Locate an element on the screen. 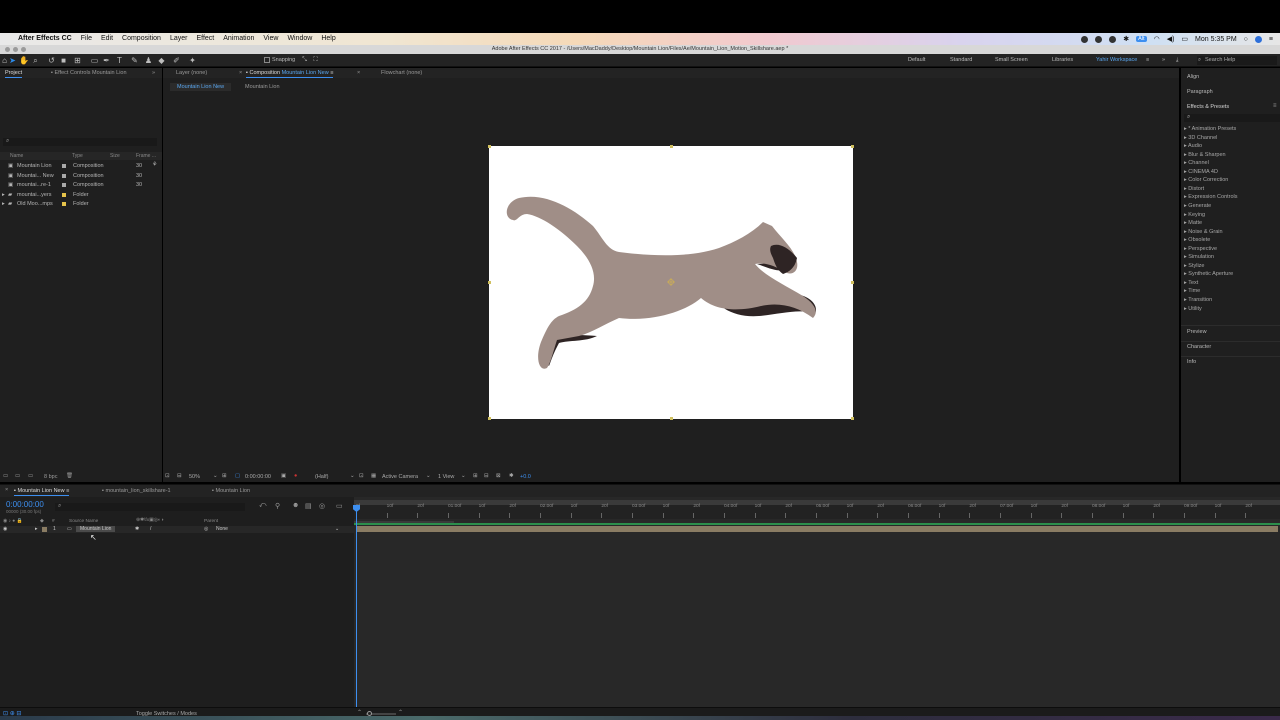 This screenshot has height=720, width=1280. new-composition-icon: ▭ is located at coordinates (30, 476).